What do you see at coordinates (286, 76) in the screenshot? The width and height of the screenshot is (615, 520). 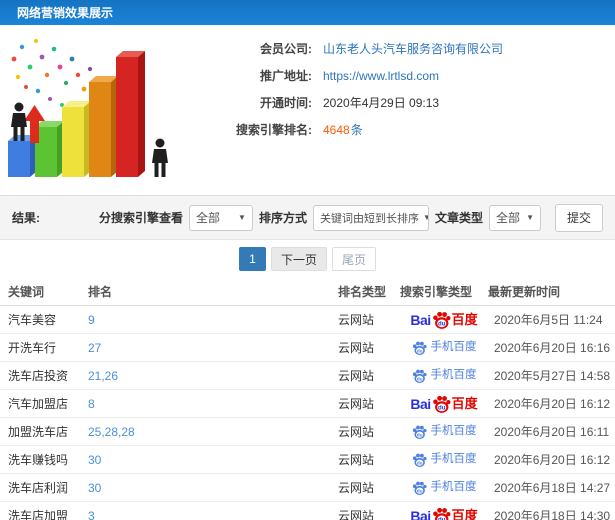 I see `promotion-url-label: 推广地址:` at bounding box center [286, 76].